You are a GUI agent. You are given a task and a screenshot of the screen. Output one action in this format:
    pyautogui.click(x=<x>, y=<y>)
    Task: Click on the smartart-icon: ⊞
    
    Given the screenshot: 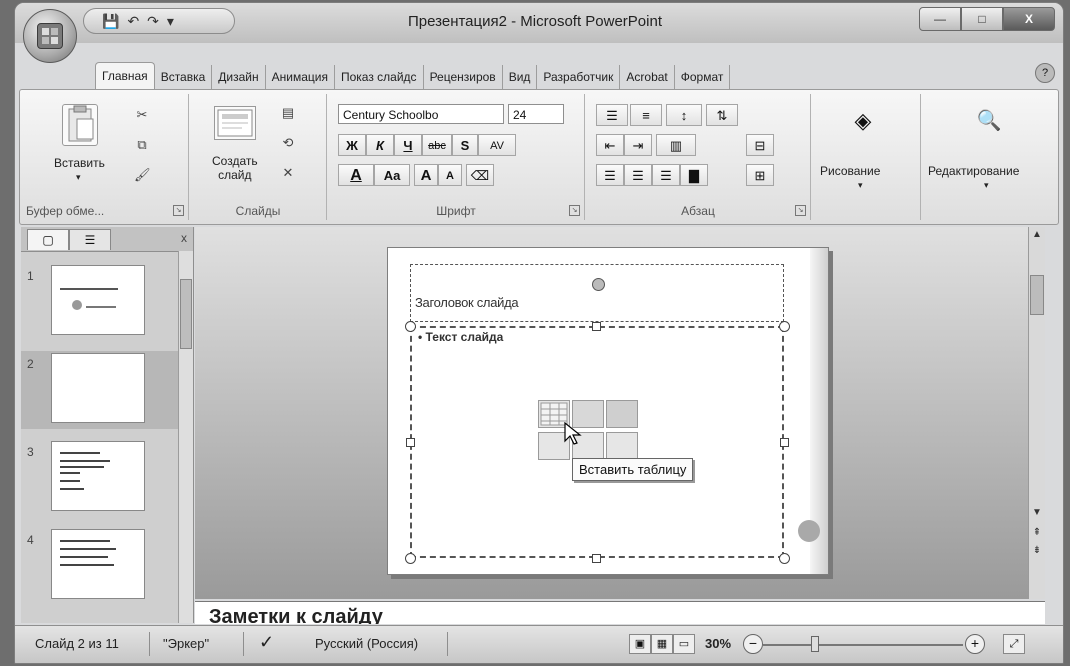 What is the action you would take?
    pyautogui.click(x=760, y=175)
    